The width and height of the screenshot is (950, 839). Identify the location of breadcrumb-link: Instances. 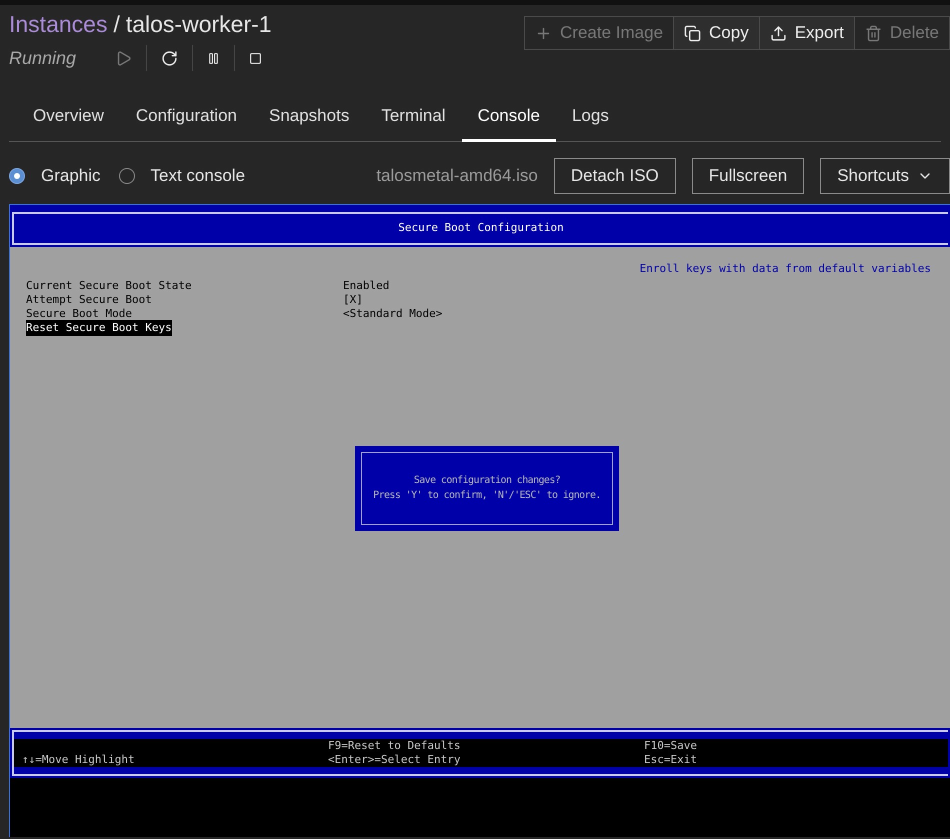
(58, 24).